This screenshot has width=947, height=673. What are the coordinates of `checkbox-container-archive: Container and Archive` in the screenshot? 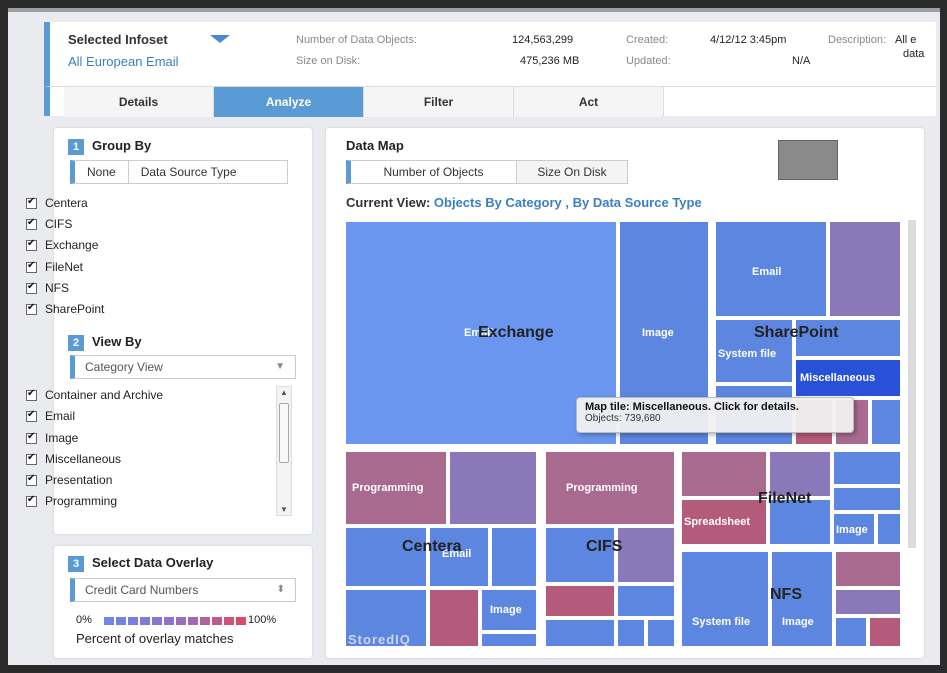 It's located at (94, 395).